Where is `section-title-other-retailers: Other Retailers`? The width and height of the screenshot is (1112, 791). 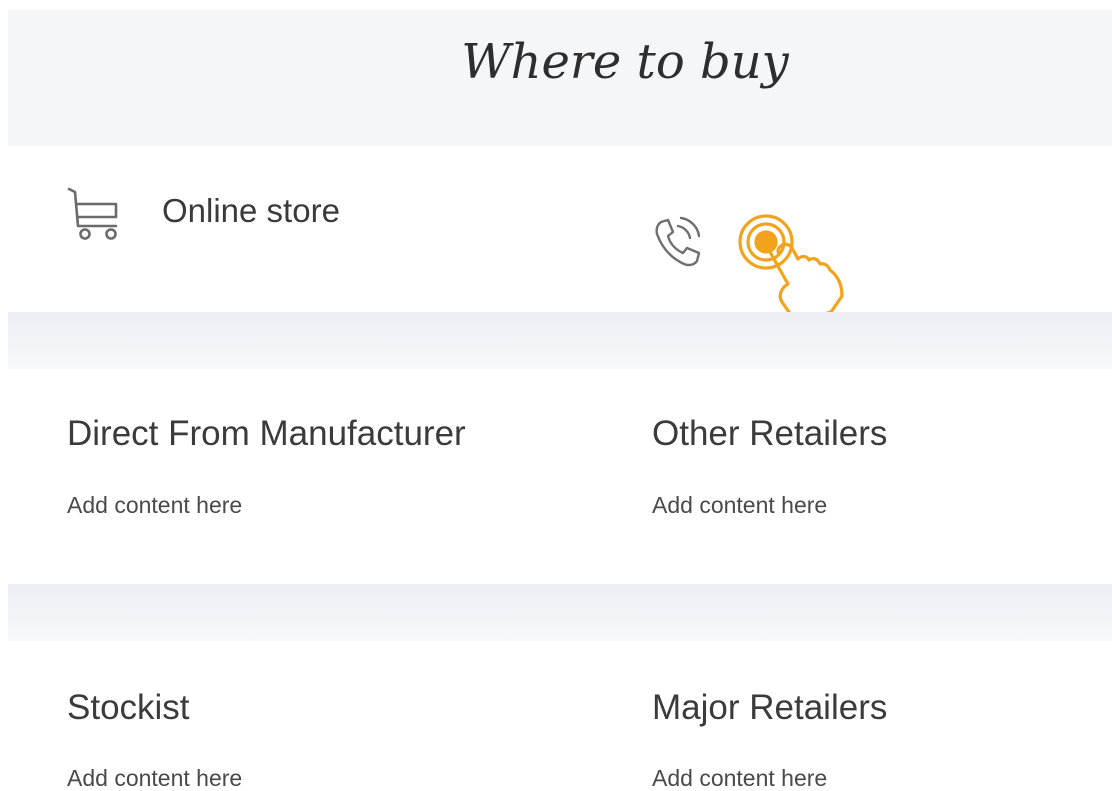 section-title-other-retailers: Other Retailers is located at coordinates (770, 433).